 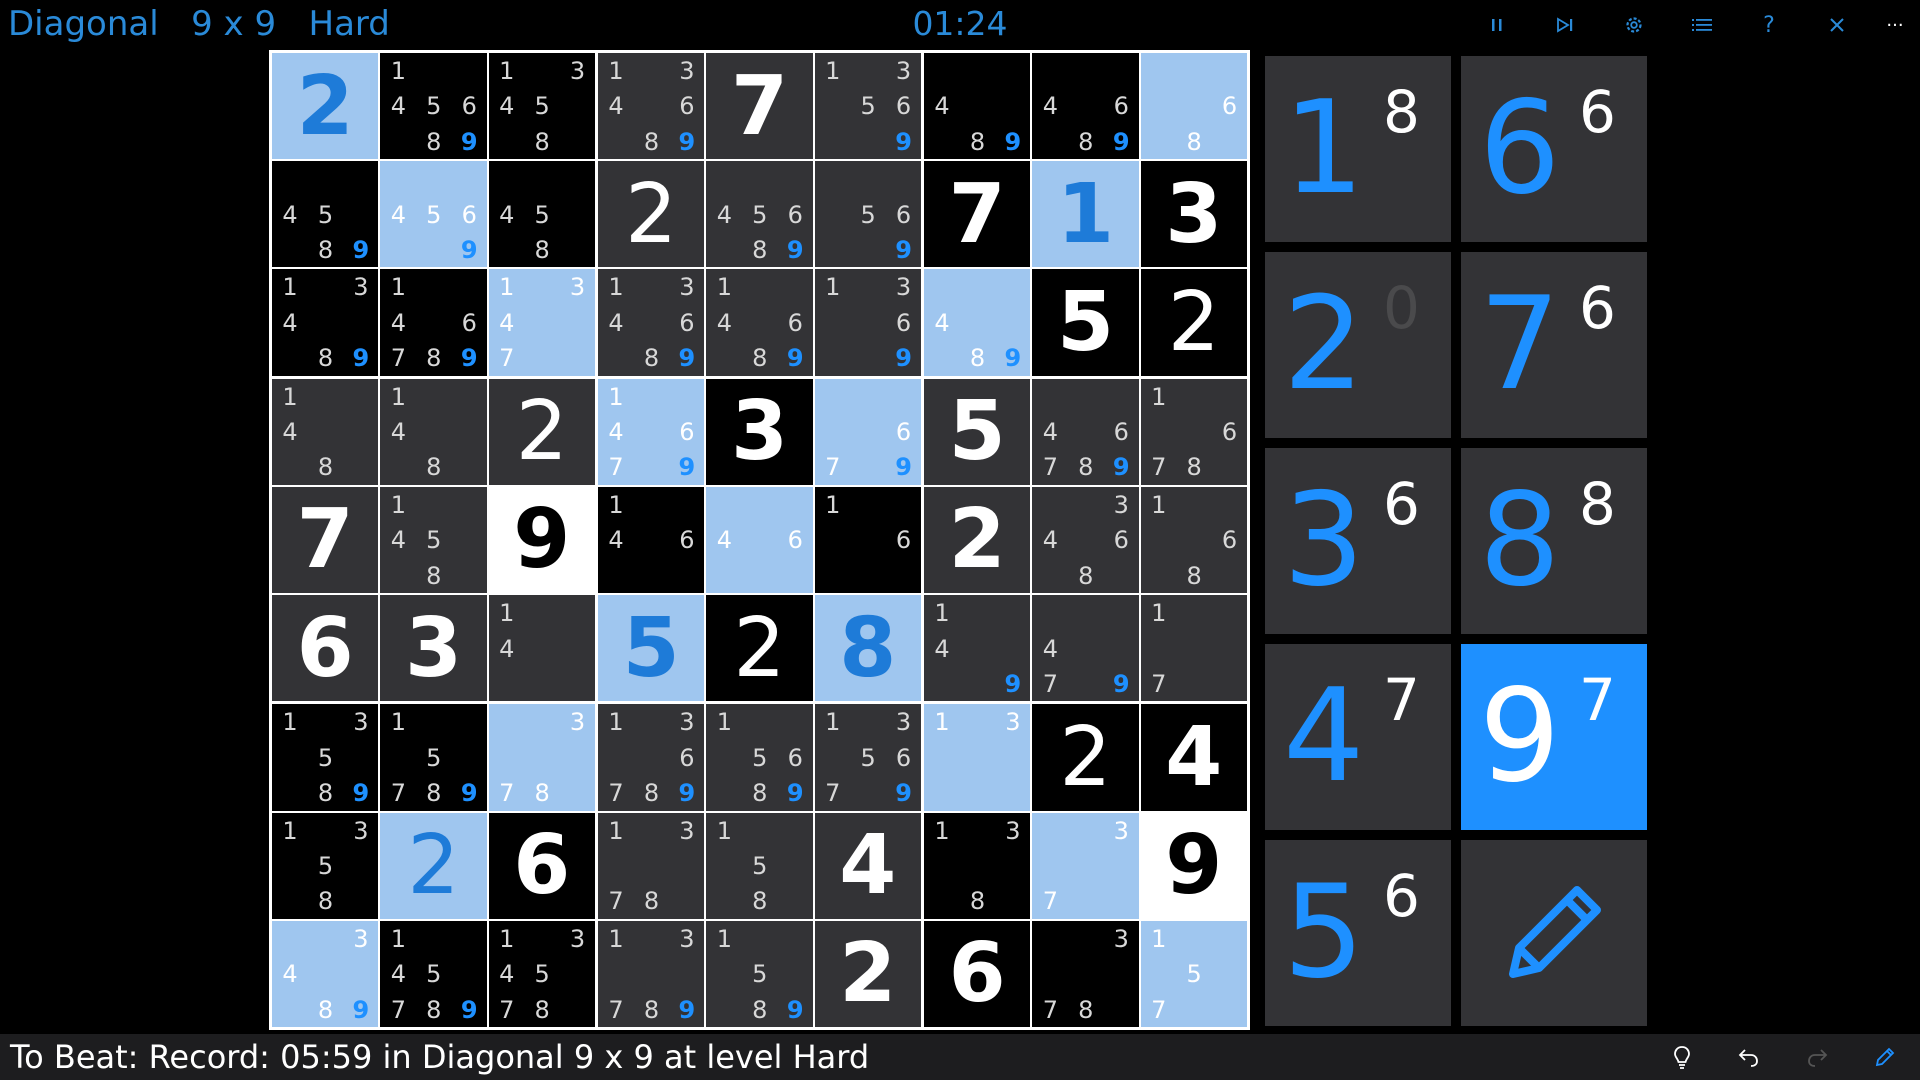 I want to click on cell-r2c6: 56 9, so click(x=867, y=214).